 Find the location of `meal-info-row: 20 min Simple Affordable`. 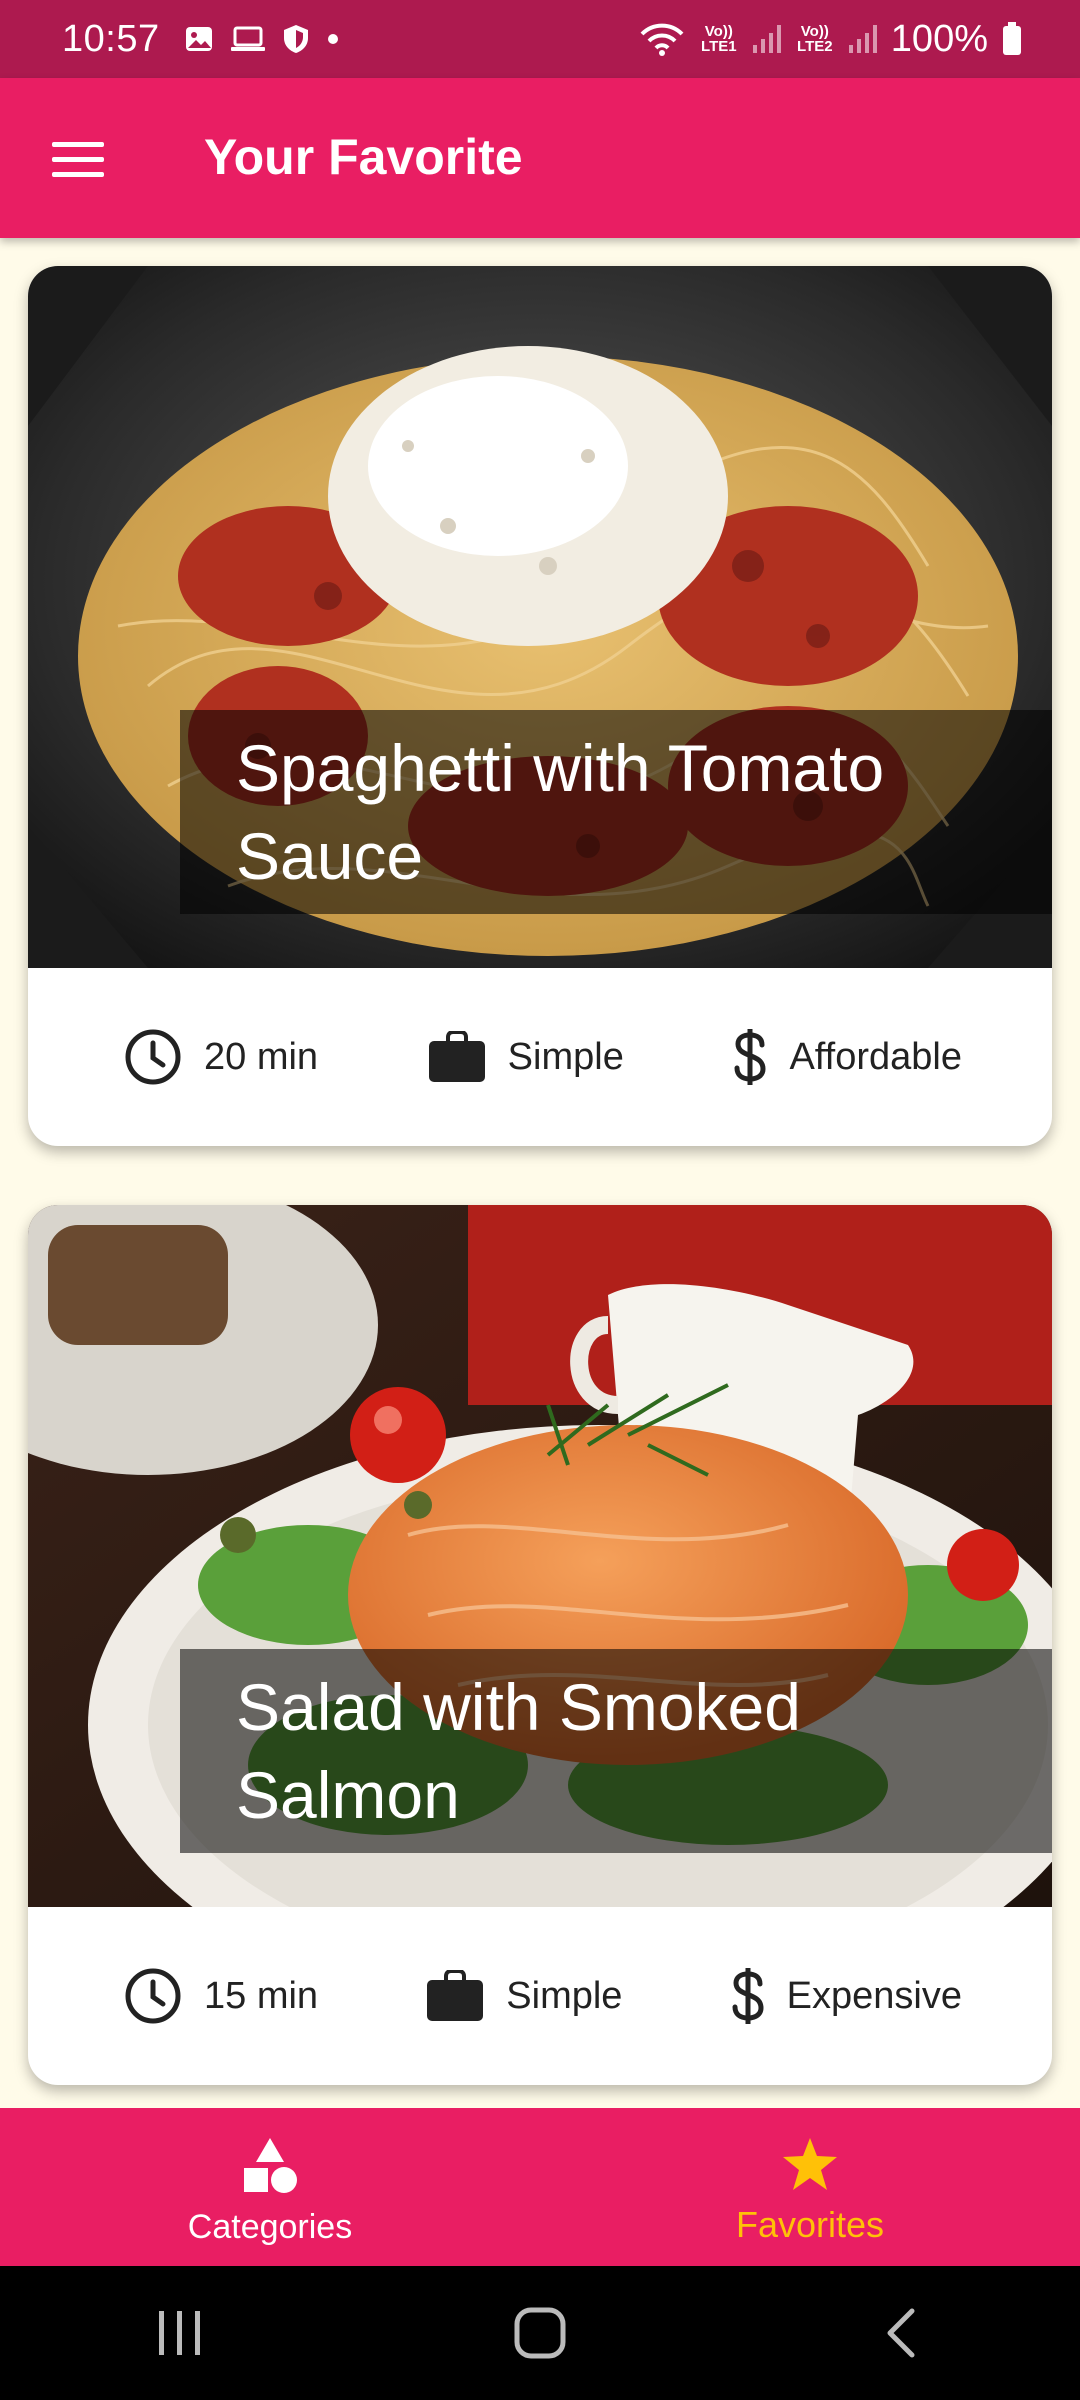

meal-info-row: 20 min Simple Affordable is located at coordinates (540, 1057).